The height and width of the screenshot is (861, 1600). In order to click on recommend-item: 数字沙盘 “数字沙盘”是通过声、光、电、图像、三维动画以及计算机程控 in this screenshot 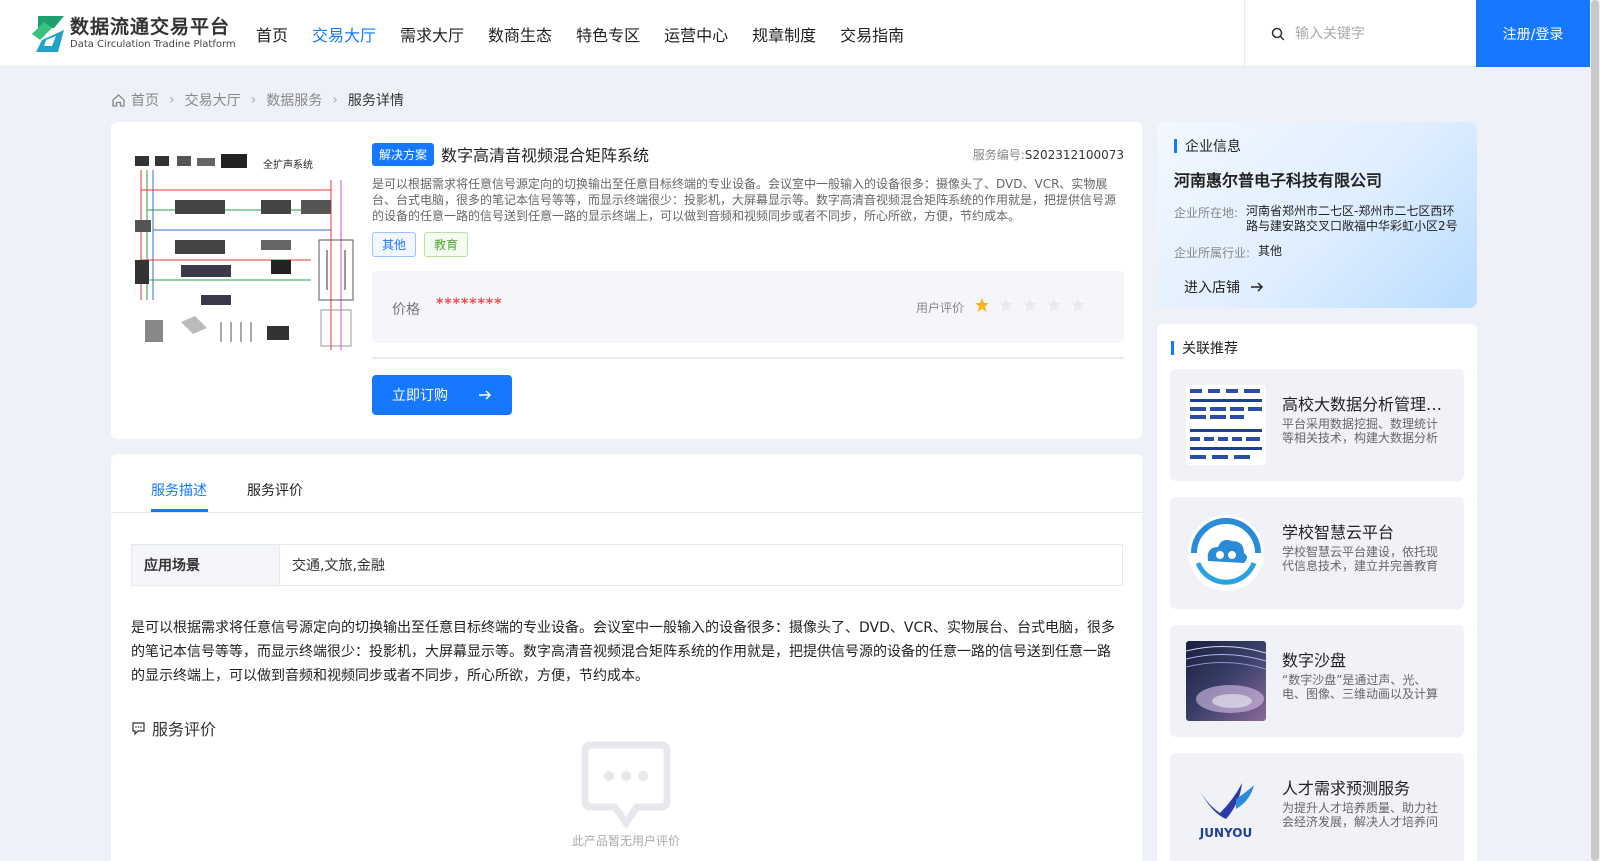, I will do `click(1317, 681)`.